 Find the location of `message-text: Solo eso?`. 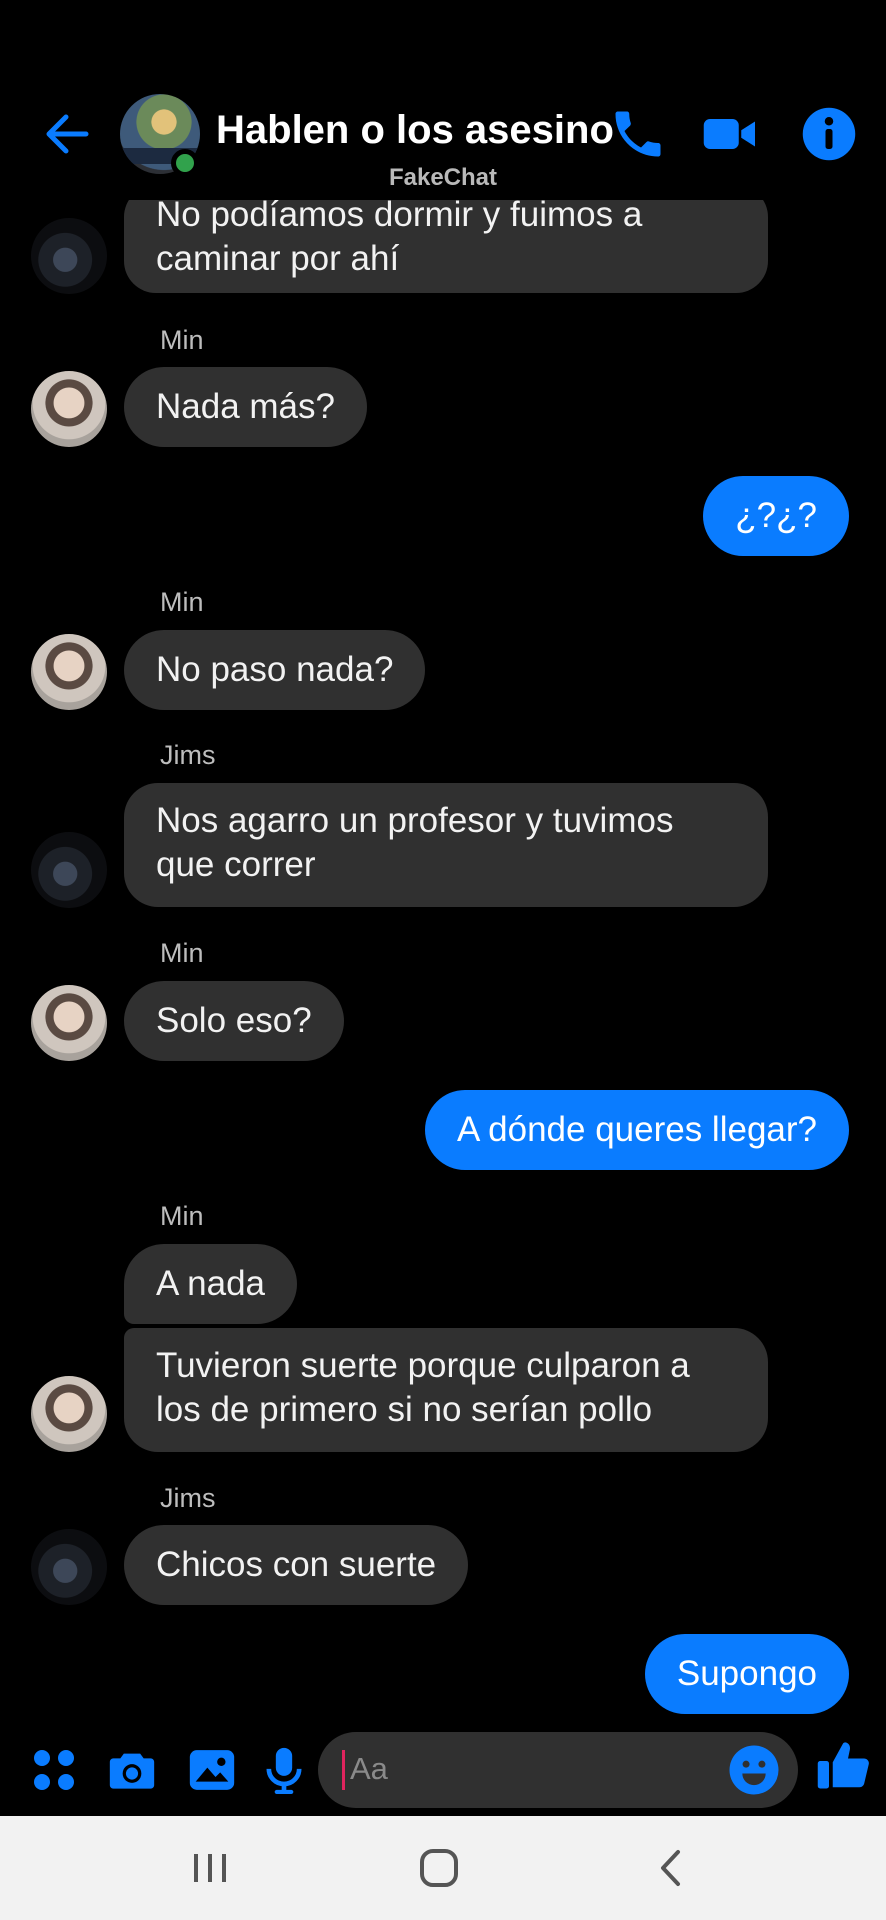

message-text: Solo eso? is located at coordinates (234, 1020).